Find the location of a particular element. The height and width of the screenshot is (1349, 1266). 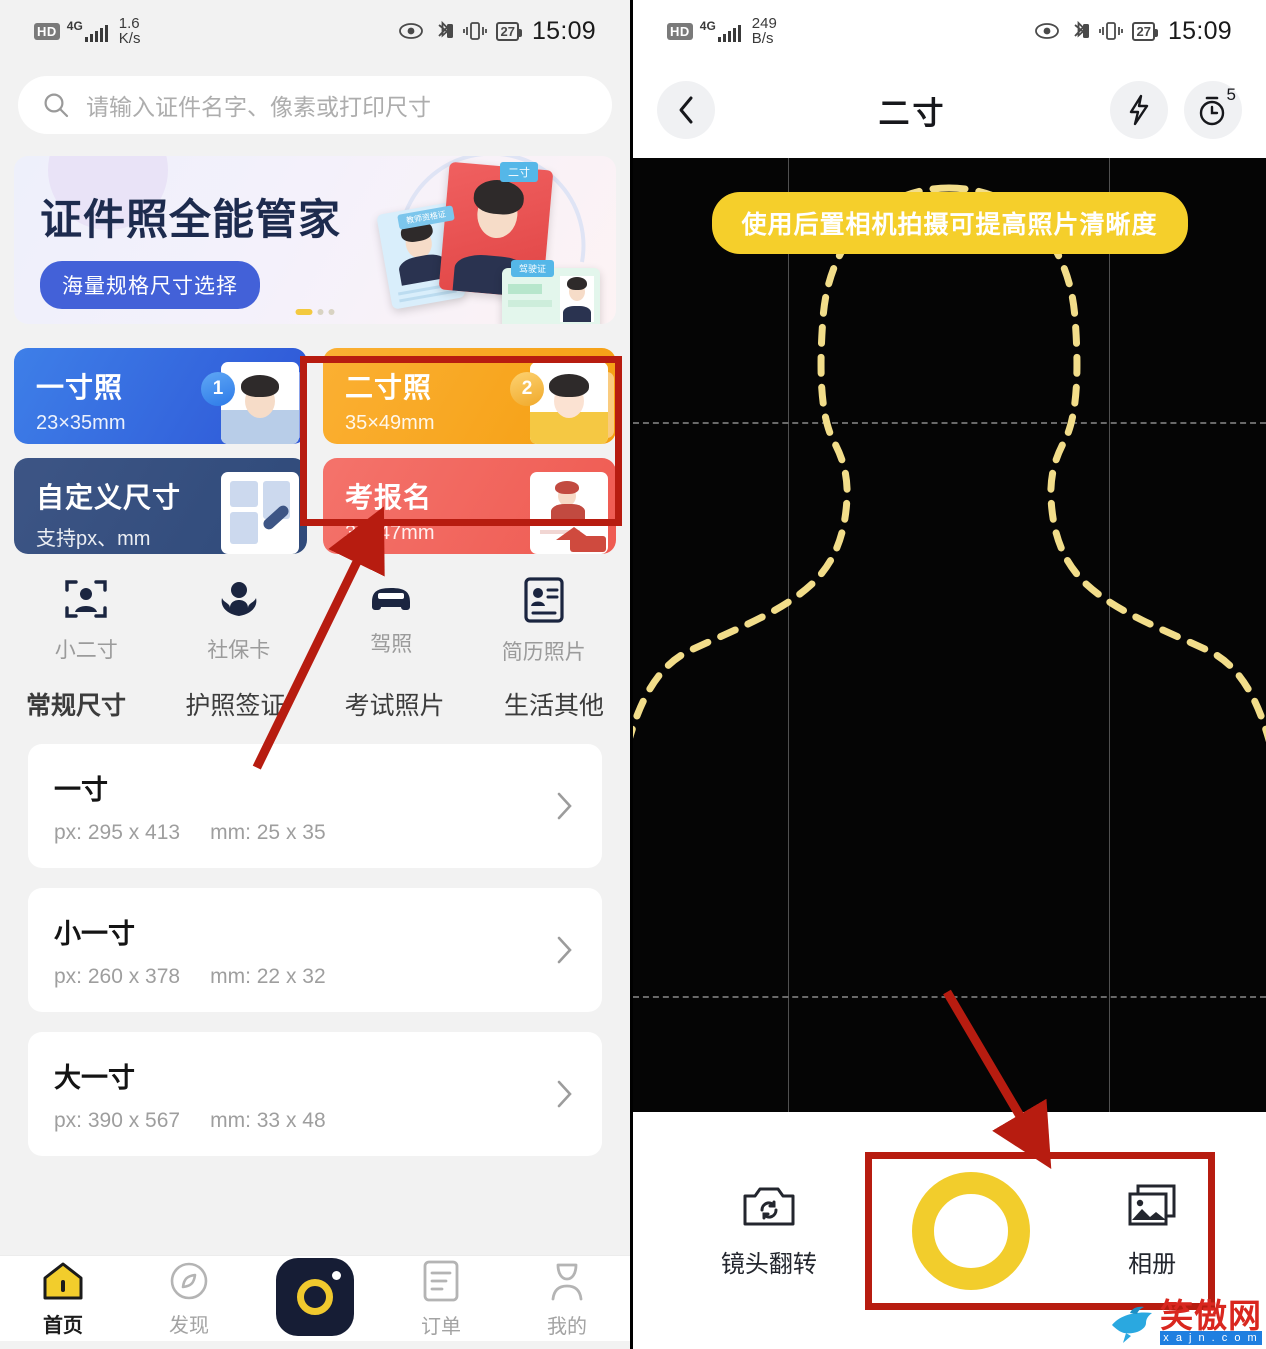

nav-item-discover: 发现 is located at coordinates (189, 1299).